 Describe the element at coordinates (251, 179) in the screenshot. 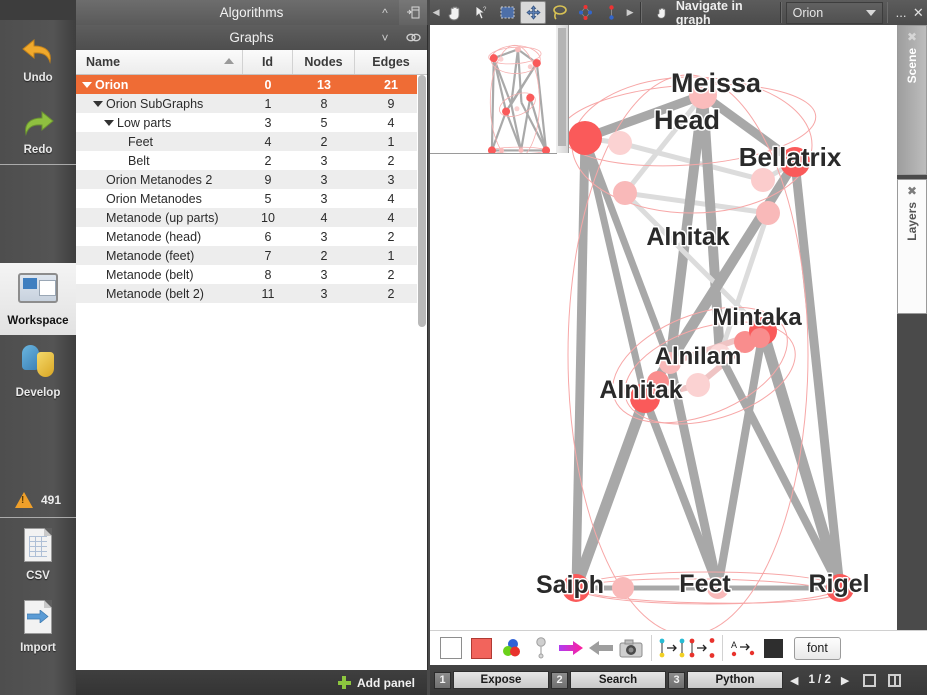

I see `table-row: Orion Metanodes 2933` at that location.